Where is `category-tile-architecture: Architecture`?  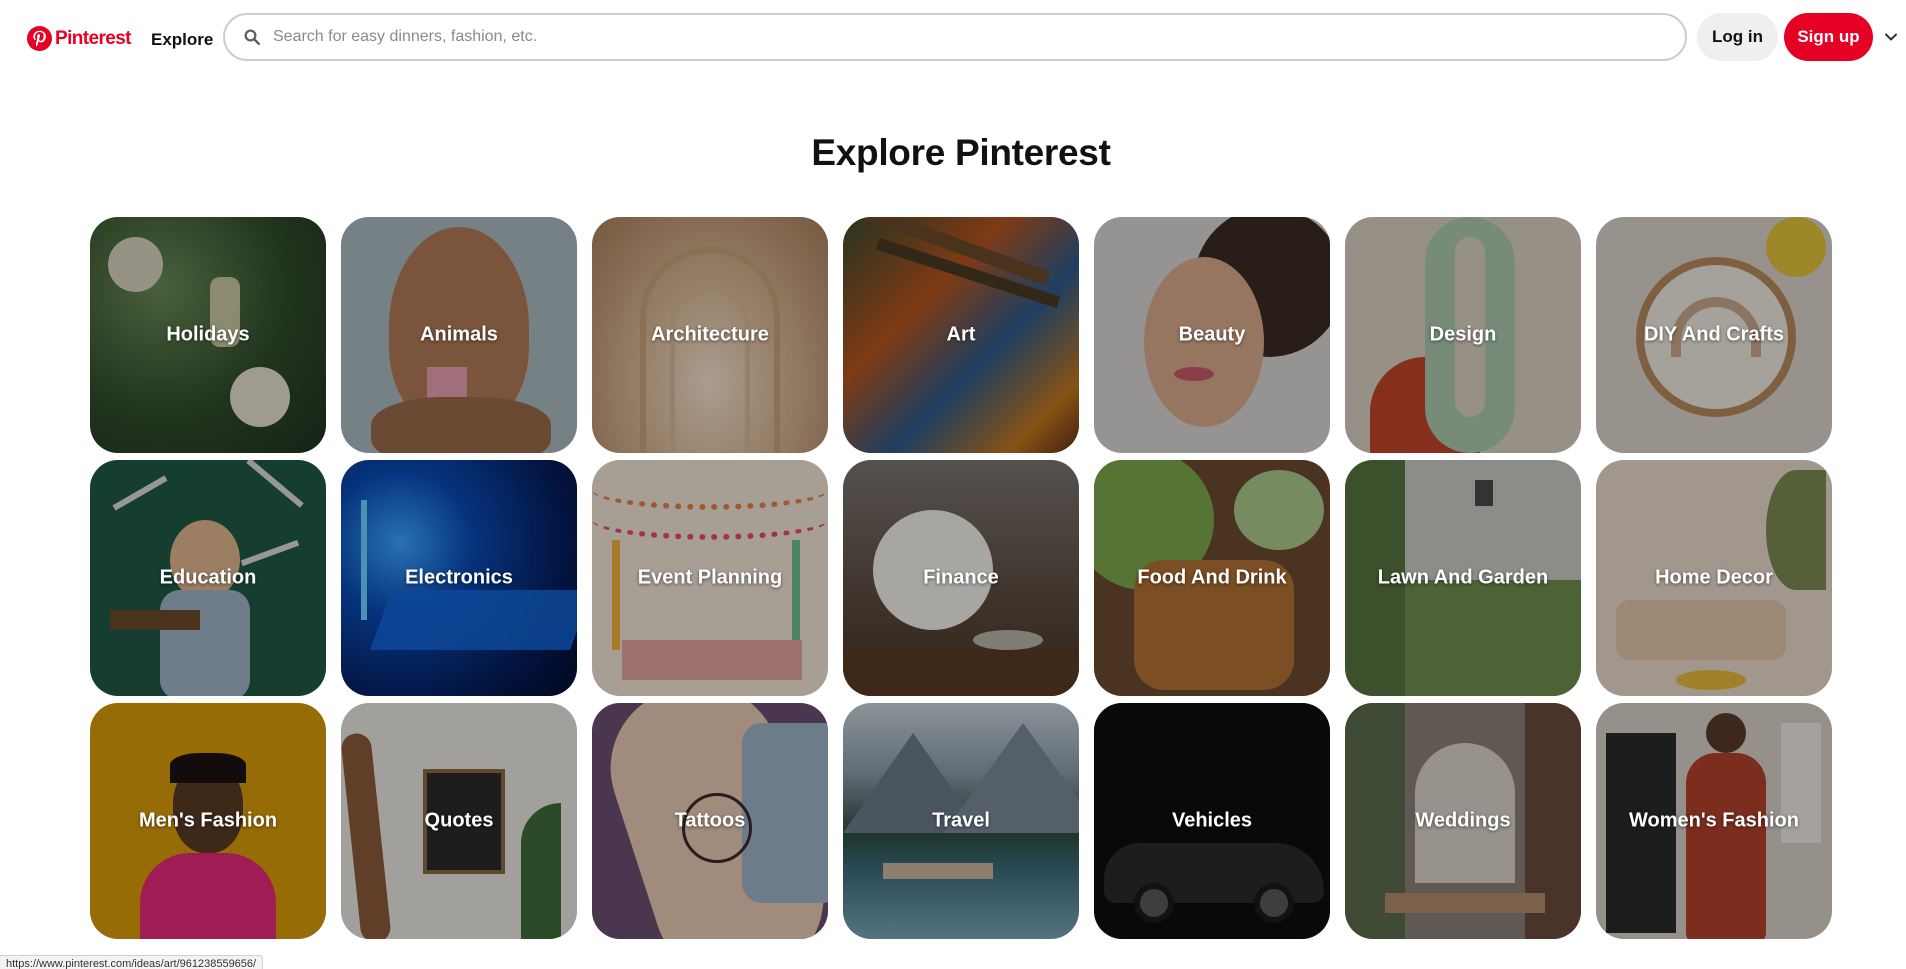
category-tile-architecture: Architecture is located at coordinates (710, 335).